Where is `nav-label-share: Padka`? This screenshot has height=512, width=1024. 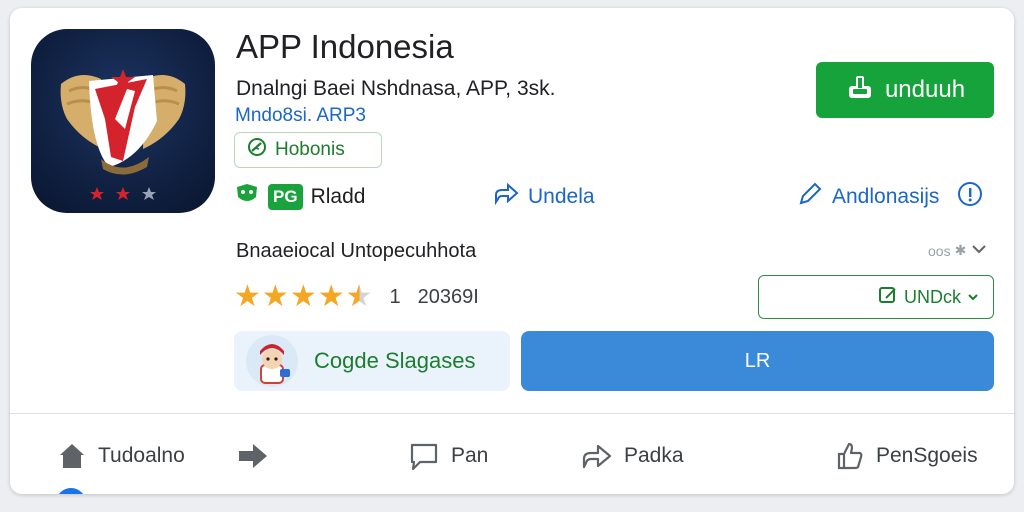
nav-label-share: Padka is located at coordinates (654, 455).